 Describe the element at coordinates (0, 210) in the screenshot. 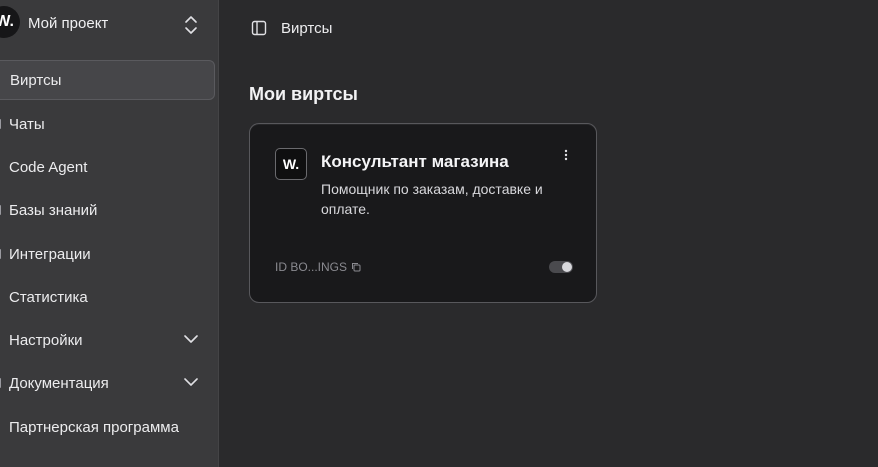

I see `database-icon` at that location.